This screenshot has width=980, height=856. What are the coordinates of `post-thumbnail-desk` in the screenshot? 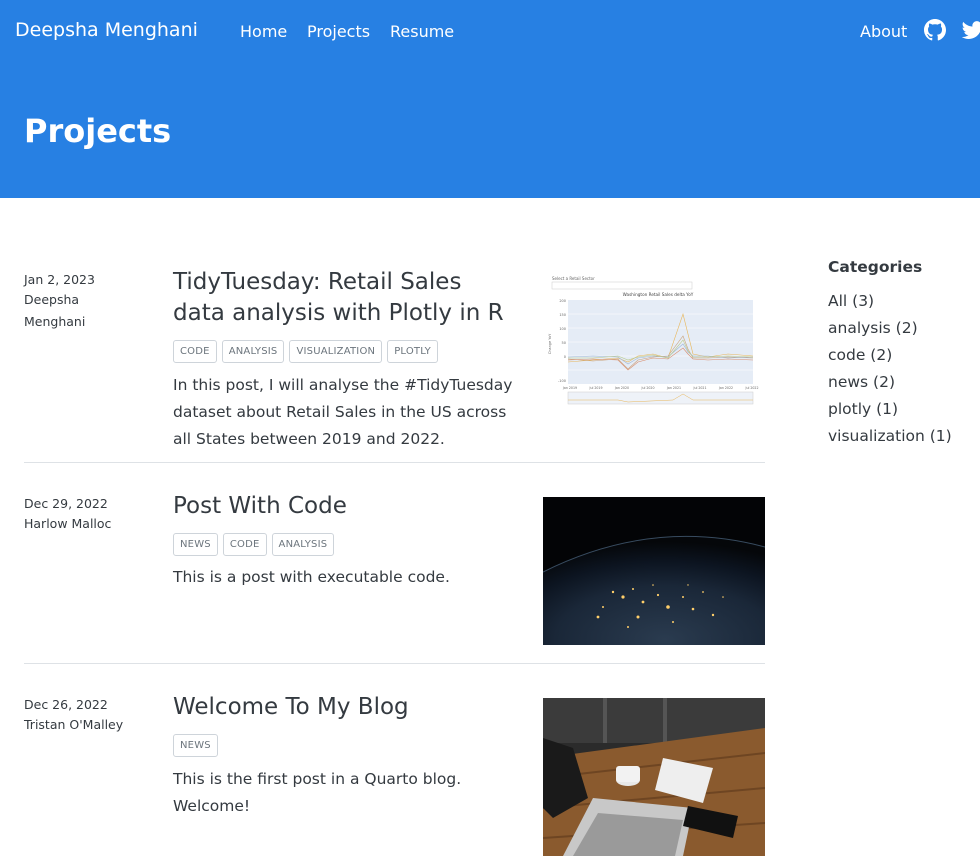 It's located at (654, 777).